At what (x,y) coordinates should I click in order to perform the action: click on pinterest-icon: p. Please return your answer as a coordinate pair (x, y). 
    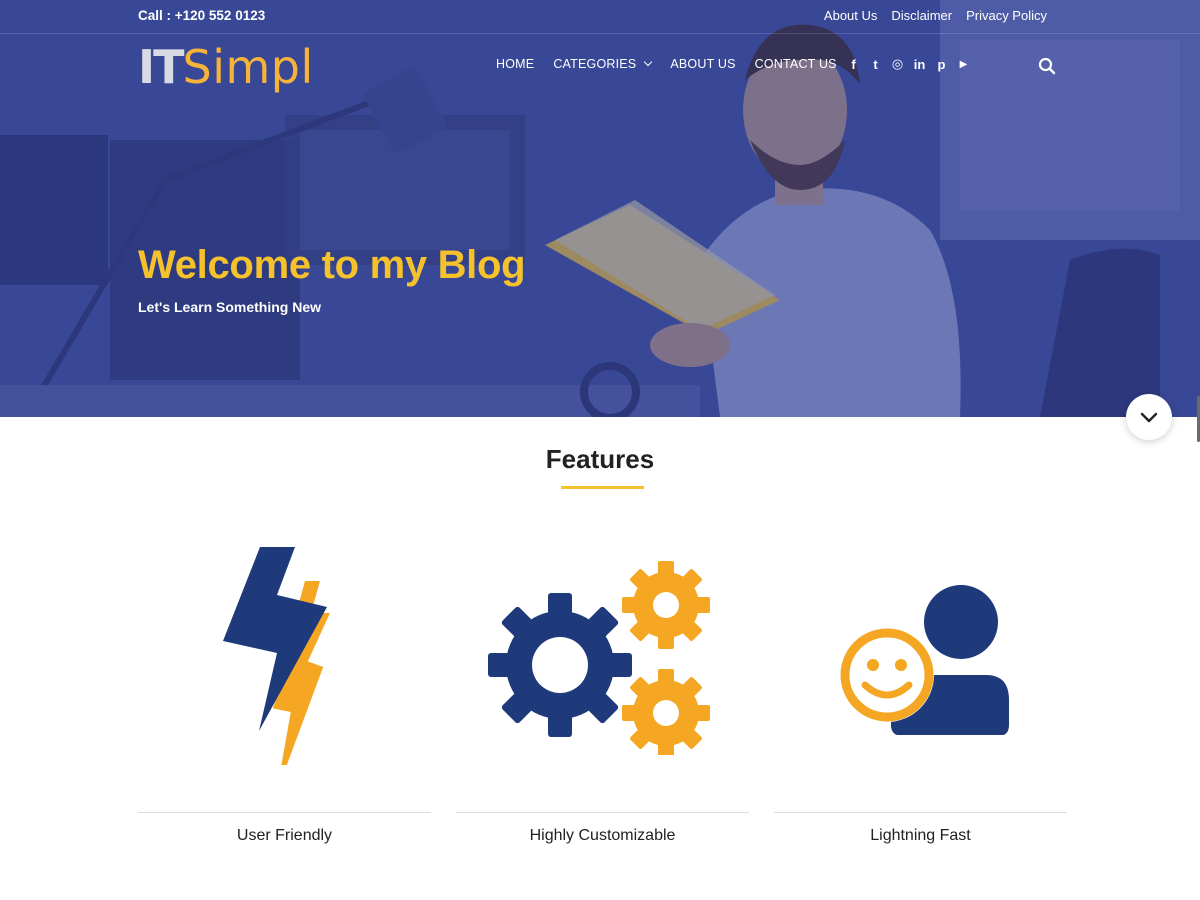
    Looking at the image, I should click on (941, 64).